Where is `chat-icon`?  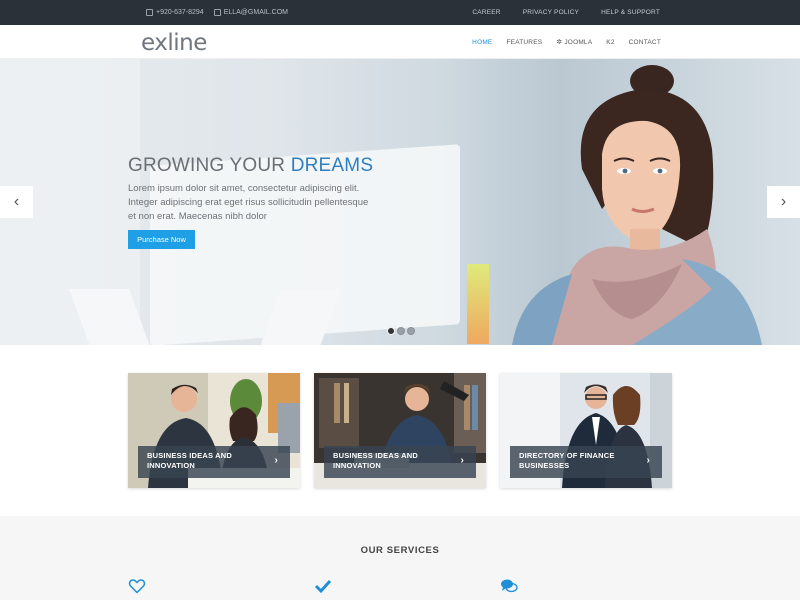 chat-icon is located at coordinates (509, 586).